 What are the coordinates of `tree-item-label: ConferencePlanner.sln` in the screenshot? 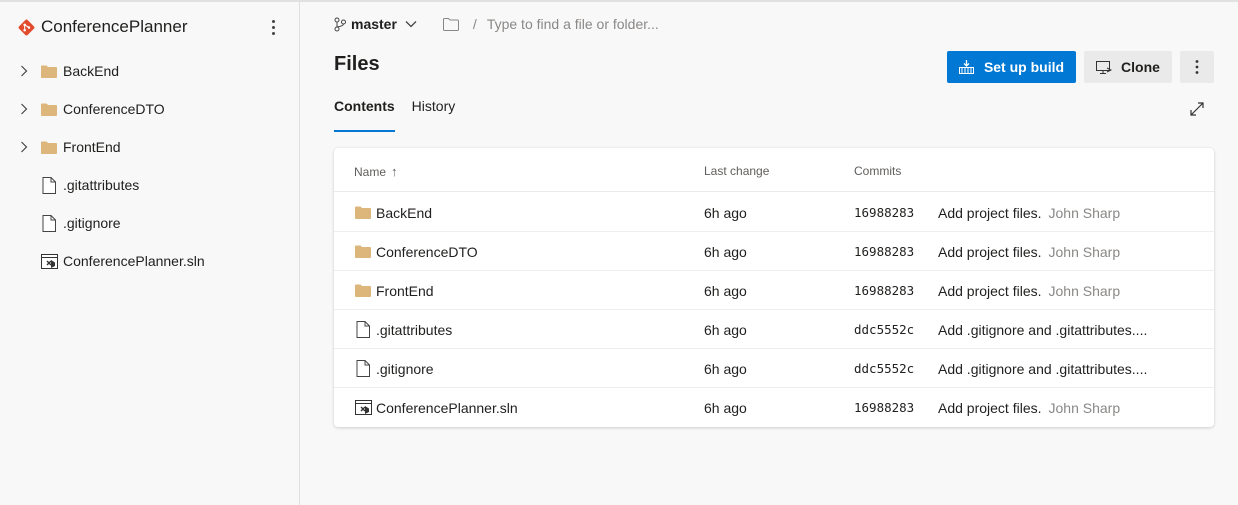 It's located at (134, 261).